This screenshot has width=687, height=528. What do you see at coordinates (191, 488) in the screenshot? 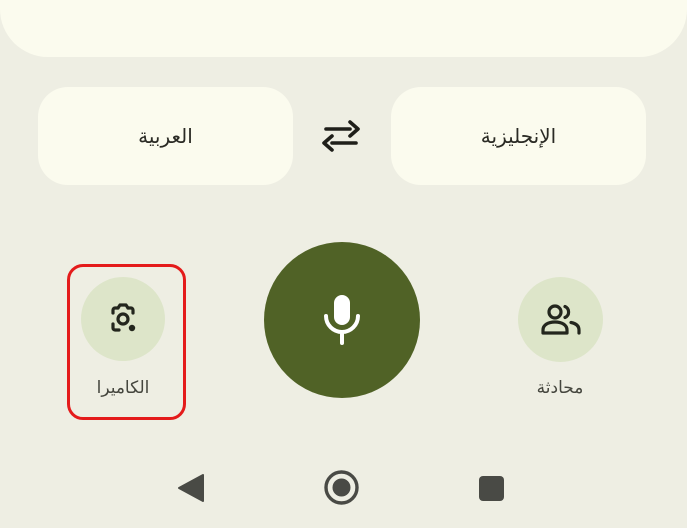
I see `nav-back-icon` at bounding box center [191, 488].